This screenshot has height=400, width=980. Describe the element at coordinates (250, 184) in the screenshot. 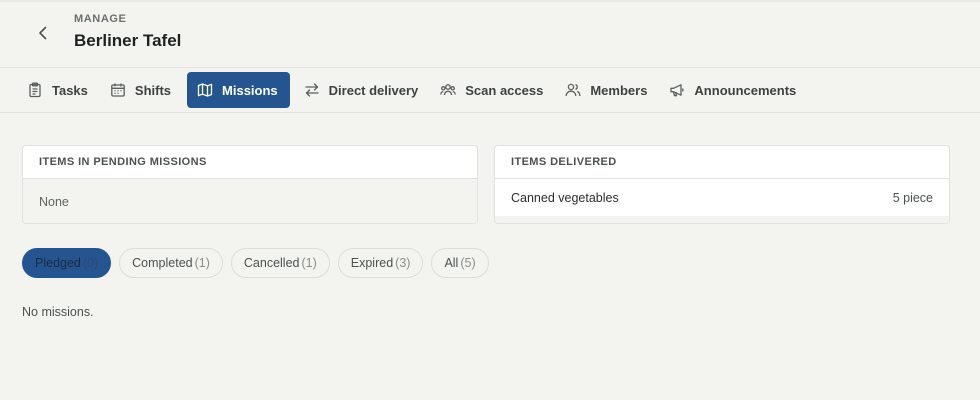

I see `pending-items-card: ITEMS IN PENDING MISSIONS None` at that location.